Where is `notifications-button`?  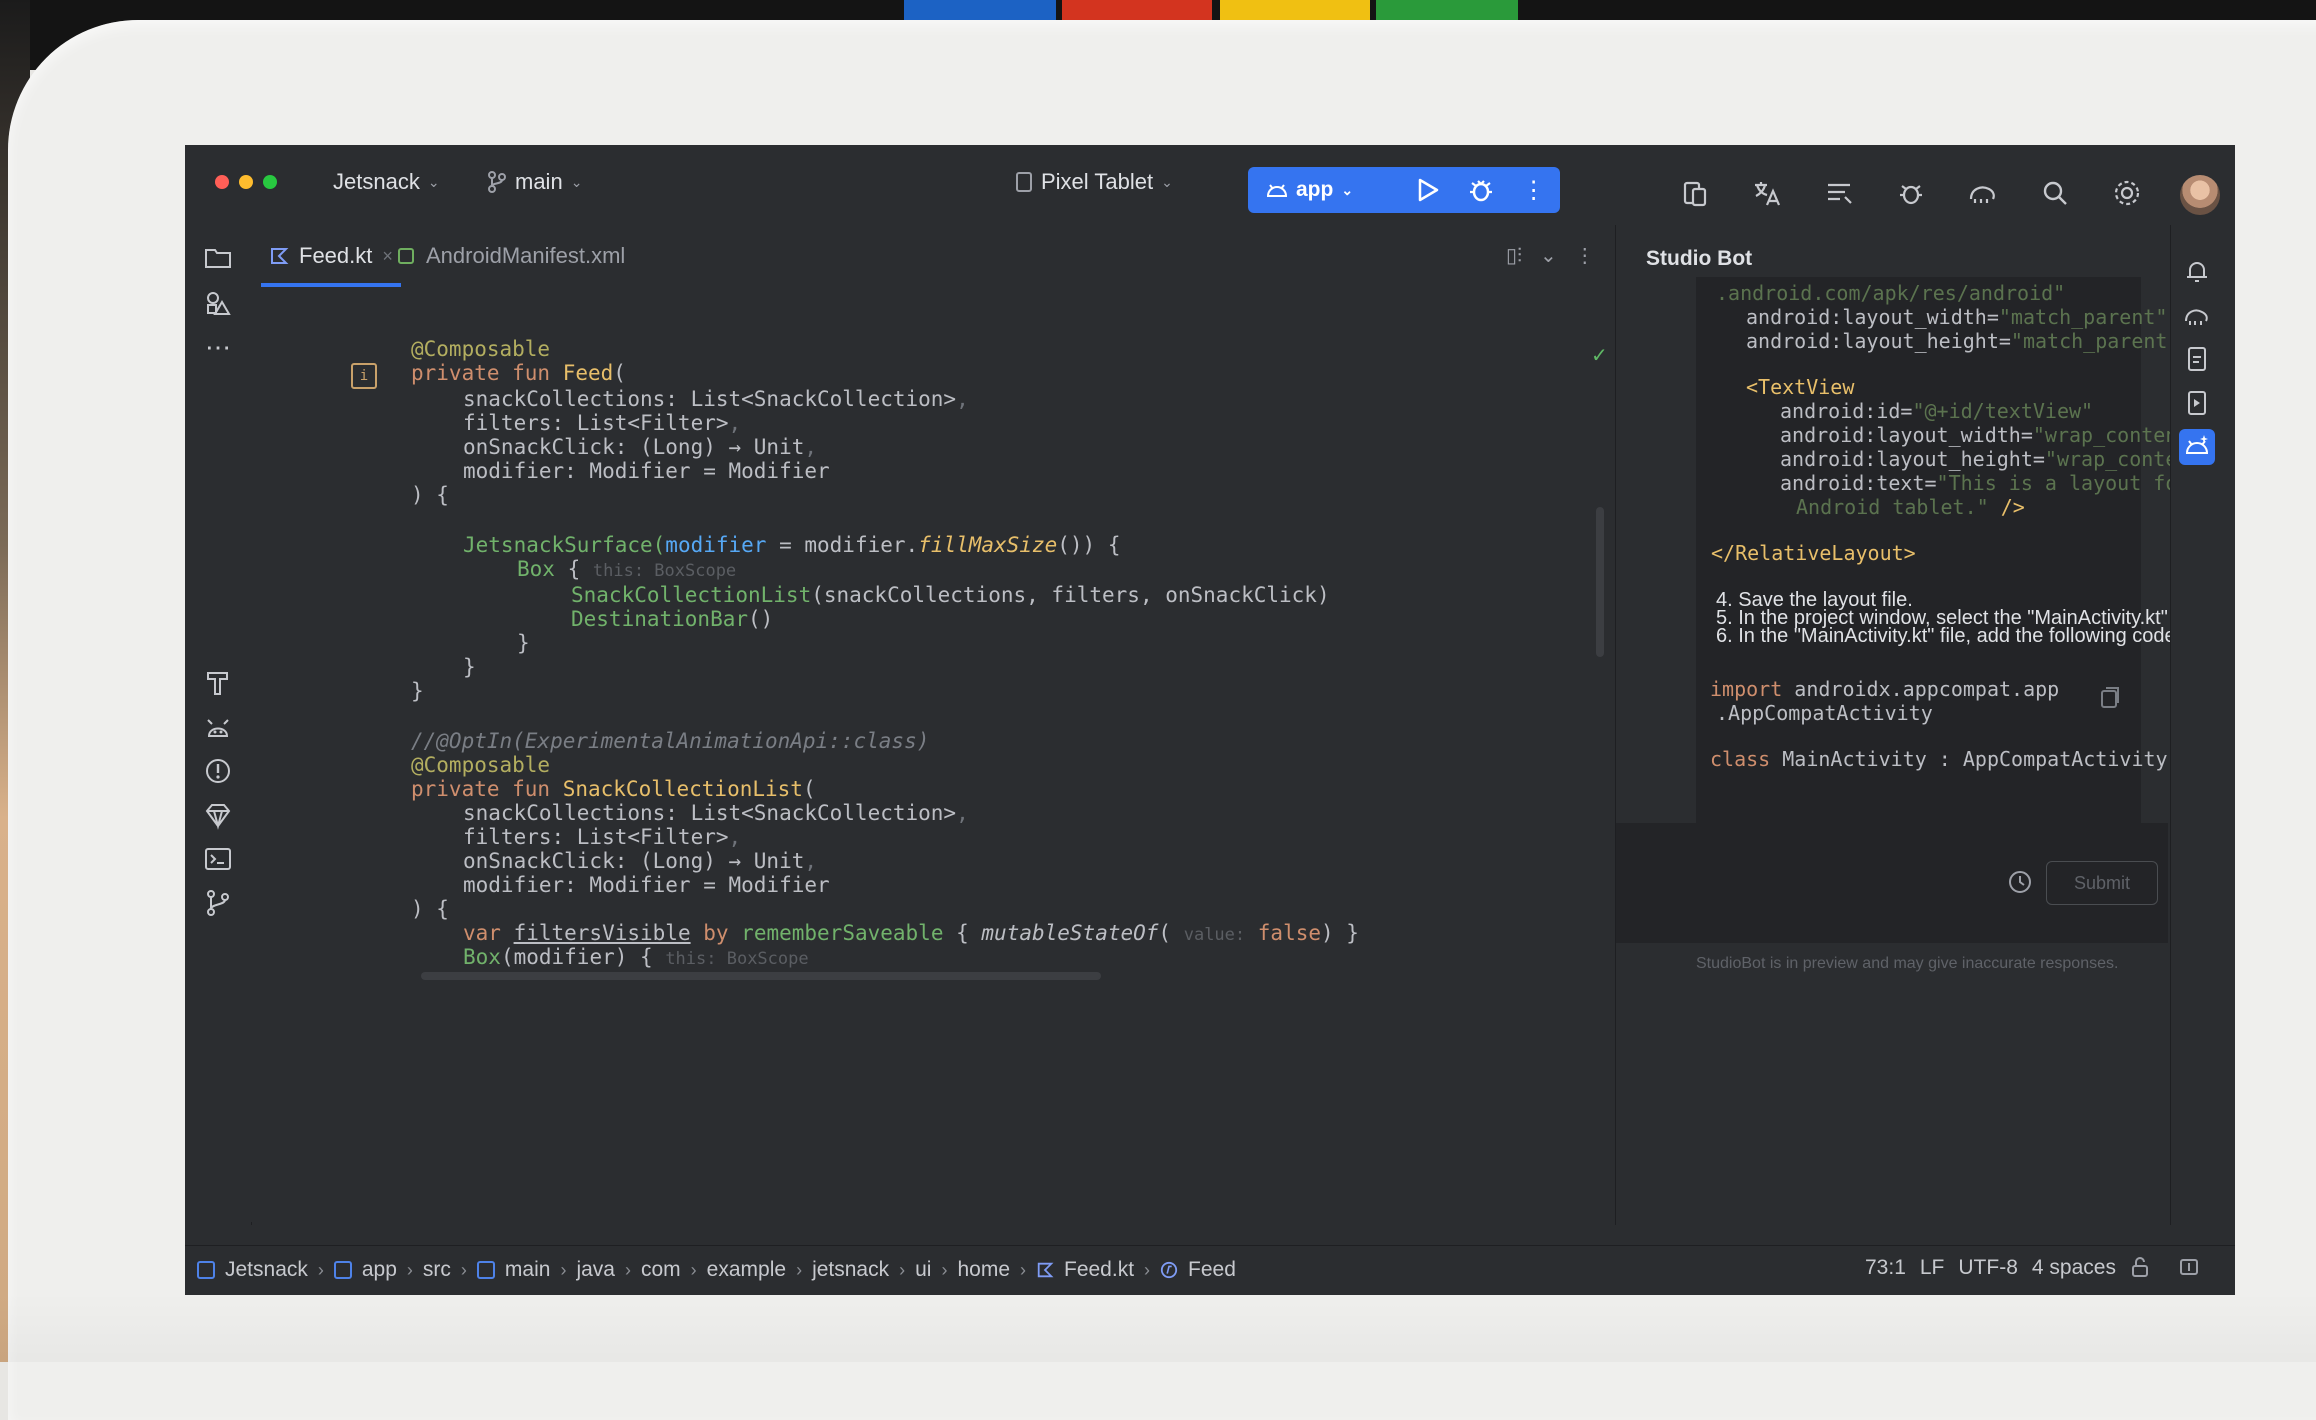
notifications-button is located at coordinates (2197, 271).